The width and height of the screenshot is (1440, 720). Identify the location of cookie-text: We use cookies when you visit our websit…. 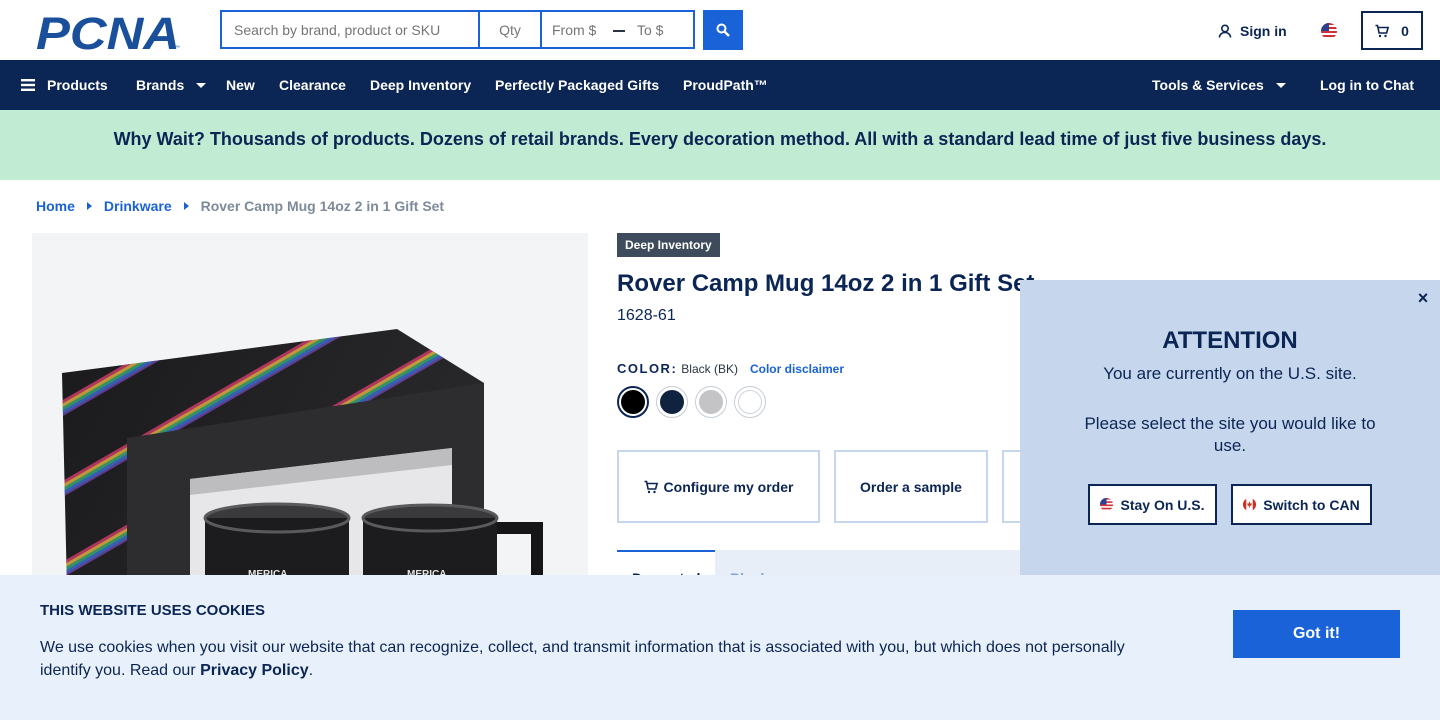
(595, 659).